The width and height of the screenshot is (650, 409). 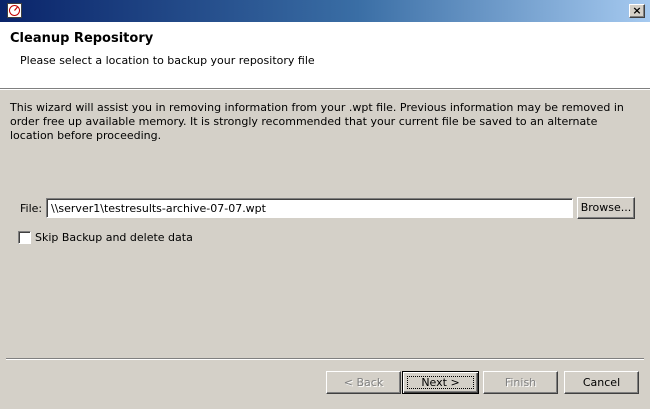 What do you see at coordinates (520, 382) in the screenshot?
I see `finish-button: Finish` at bounding box center [520, 382].